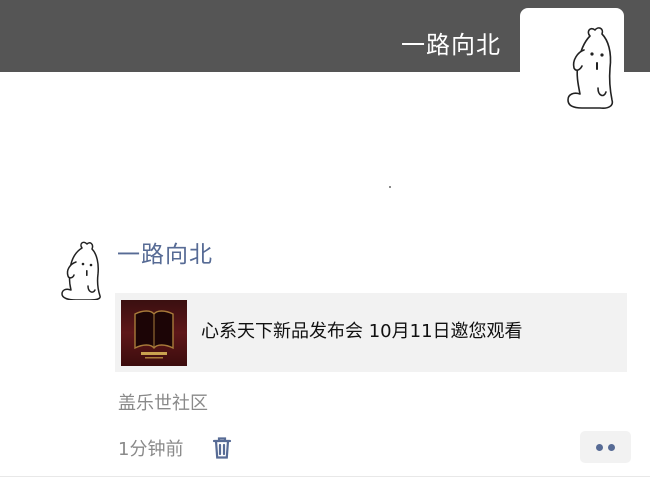  Describe the element at coordinates (154, 333) in the screenshot. I see `link-thumbnail` at that location.